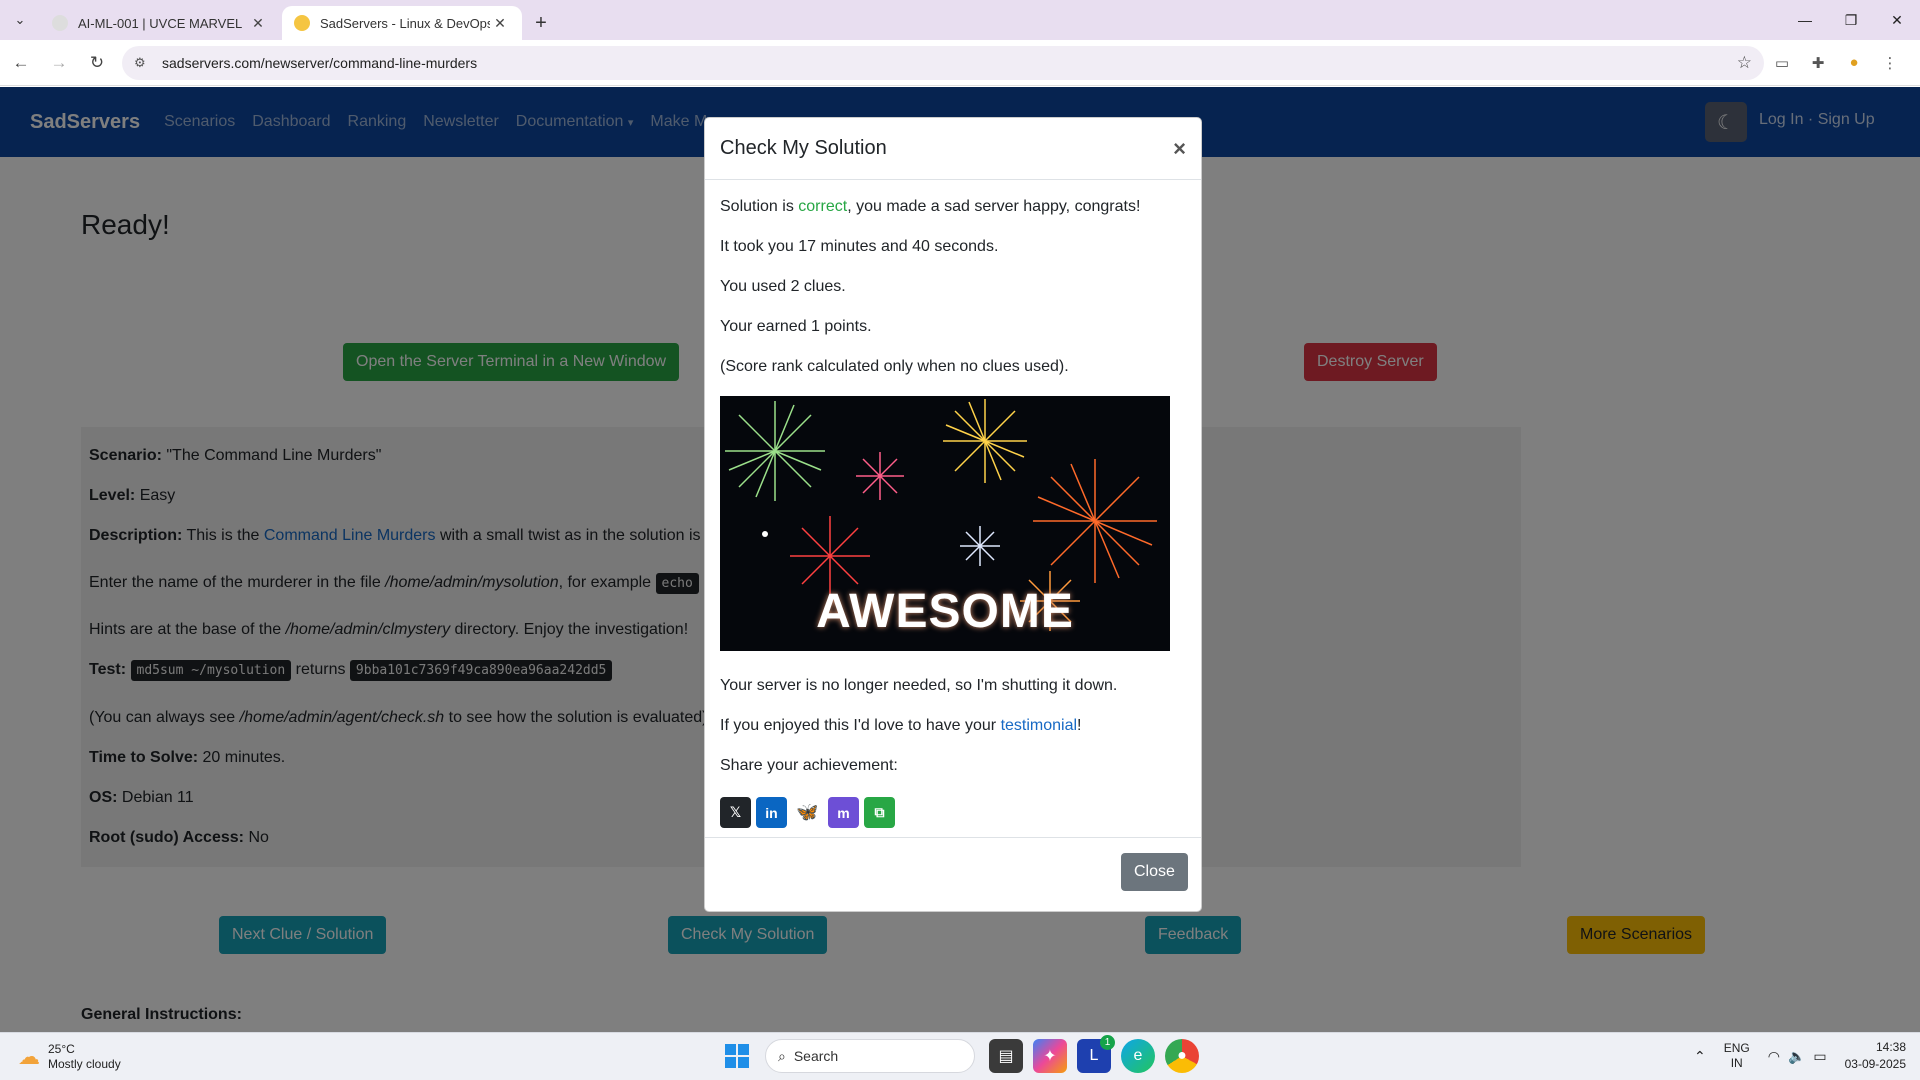  I want to click on file-explorer-icon: ▤, so click(1006, 1056).